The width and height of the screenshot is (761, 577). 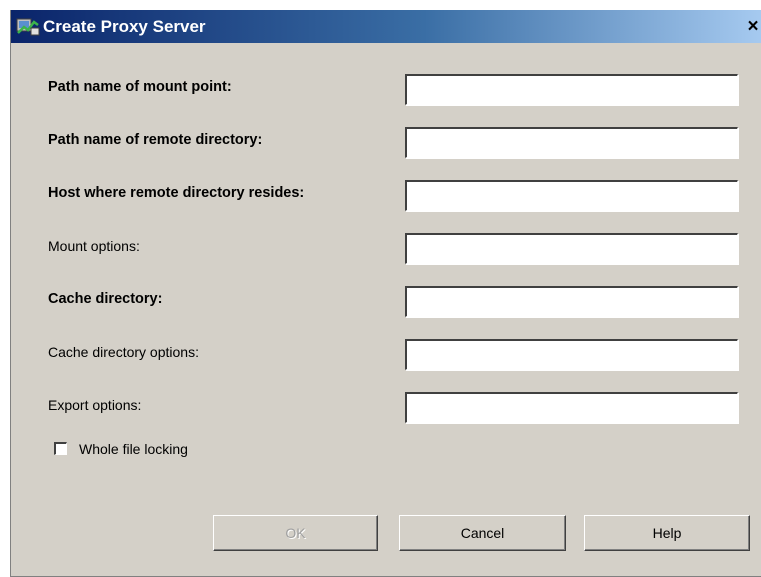 I want to click on window-title: Create Proxy Server, so click(x=124, y=26).